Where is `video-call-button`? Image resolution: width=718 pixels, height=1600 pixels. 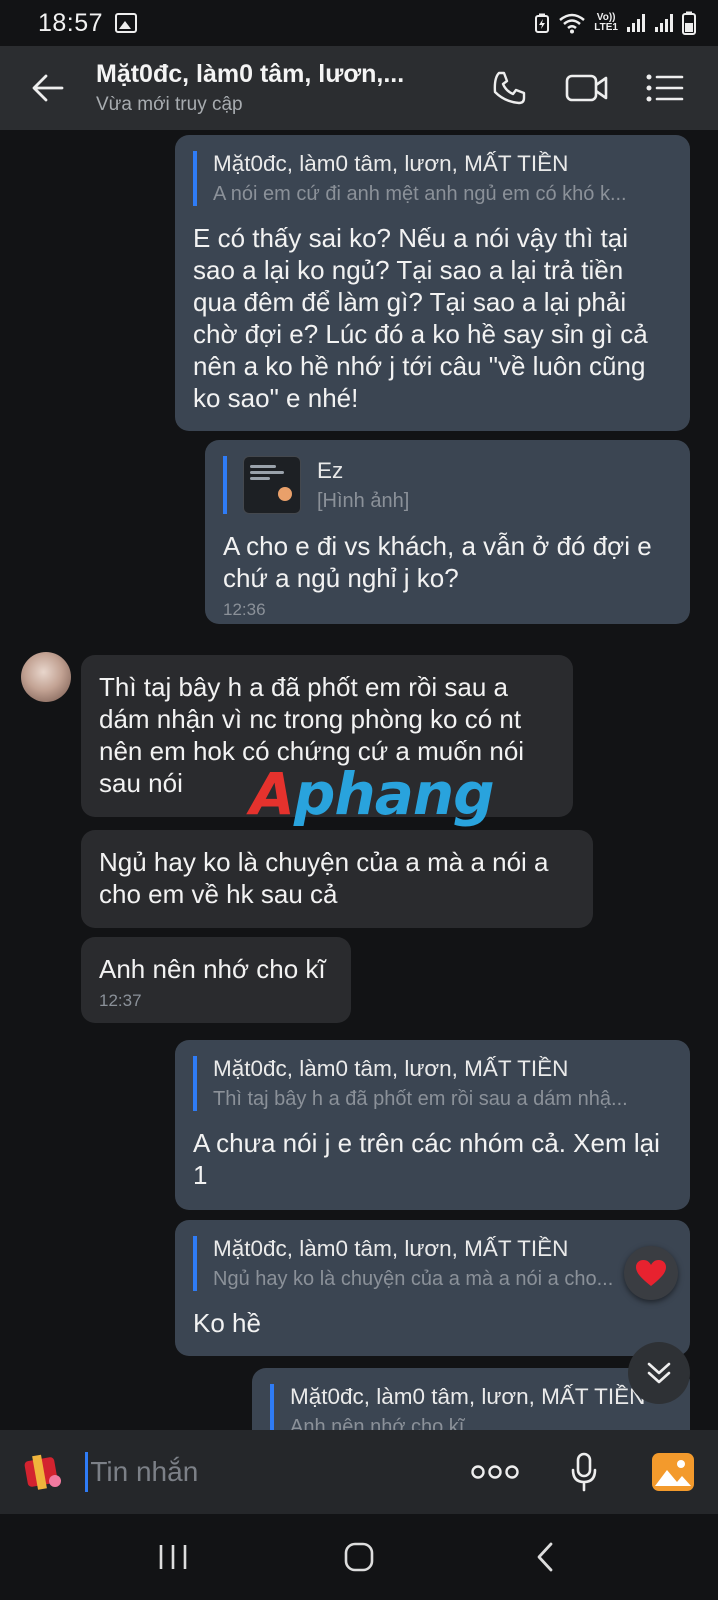 video-call-button is located at coordinates (587, 88).